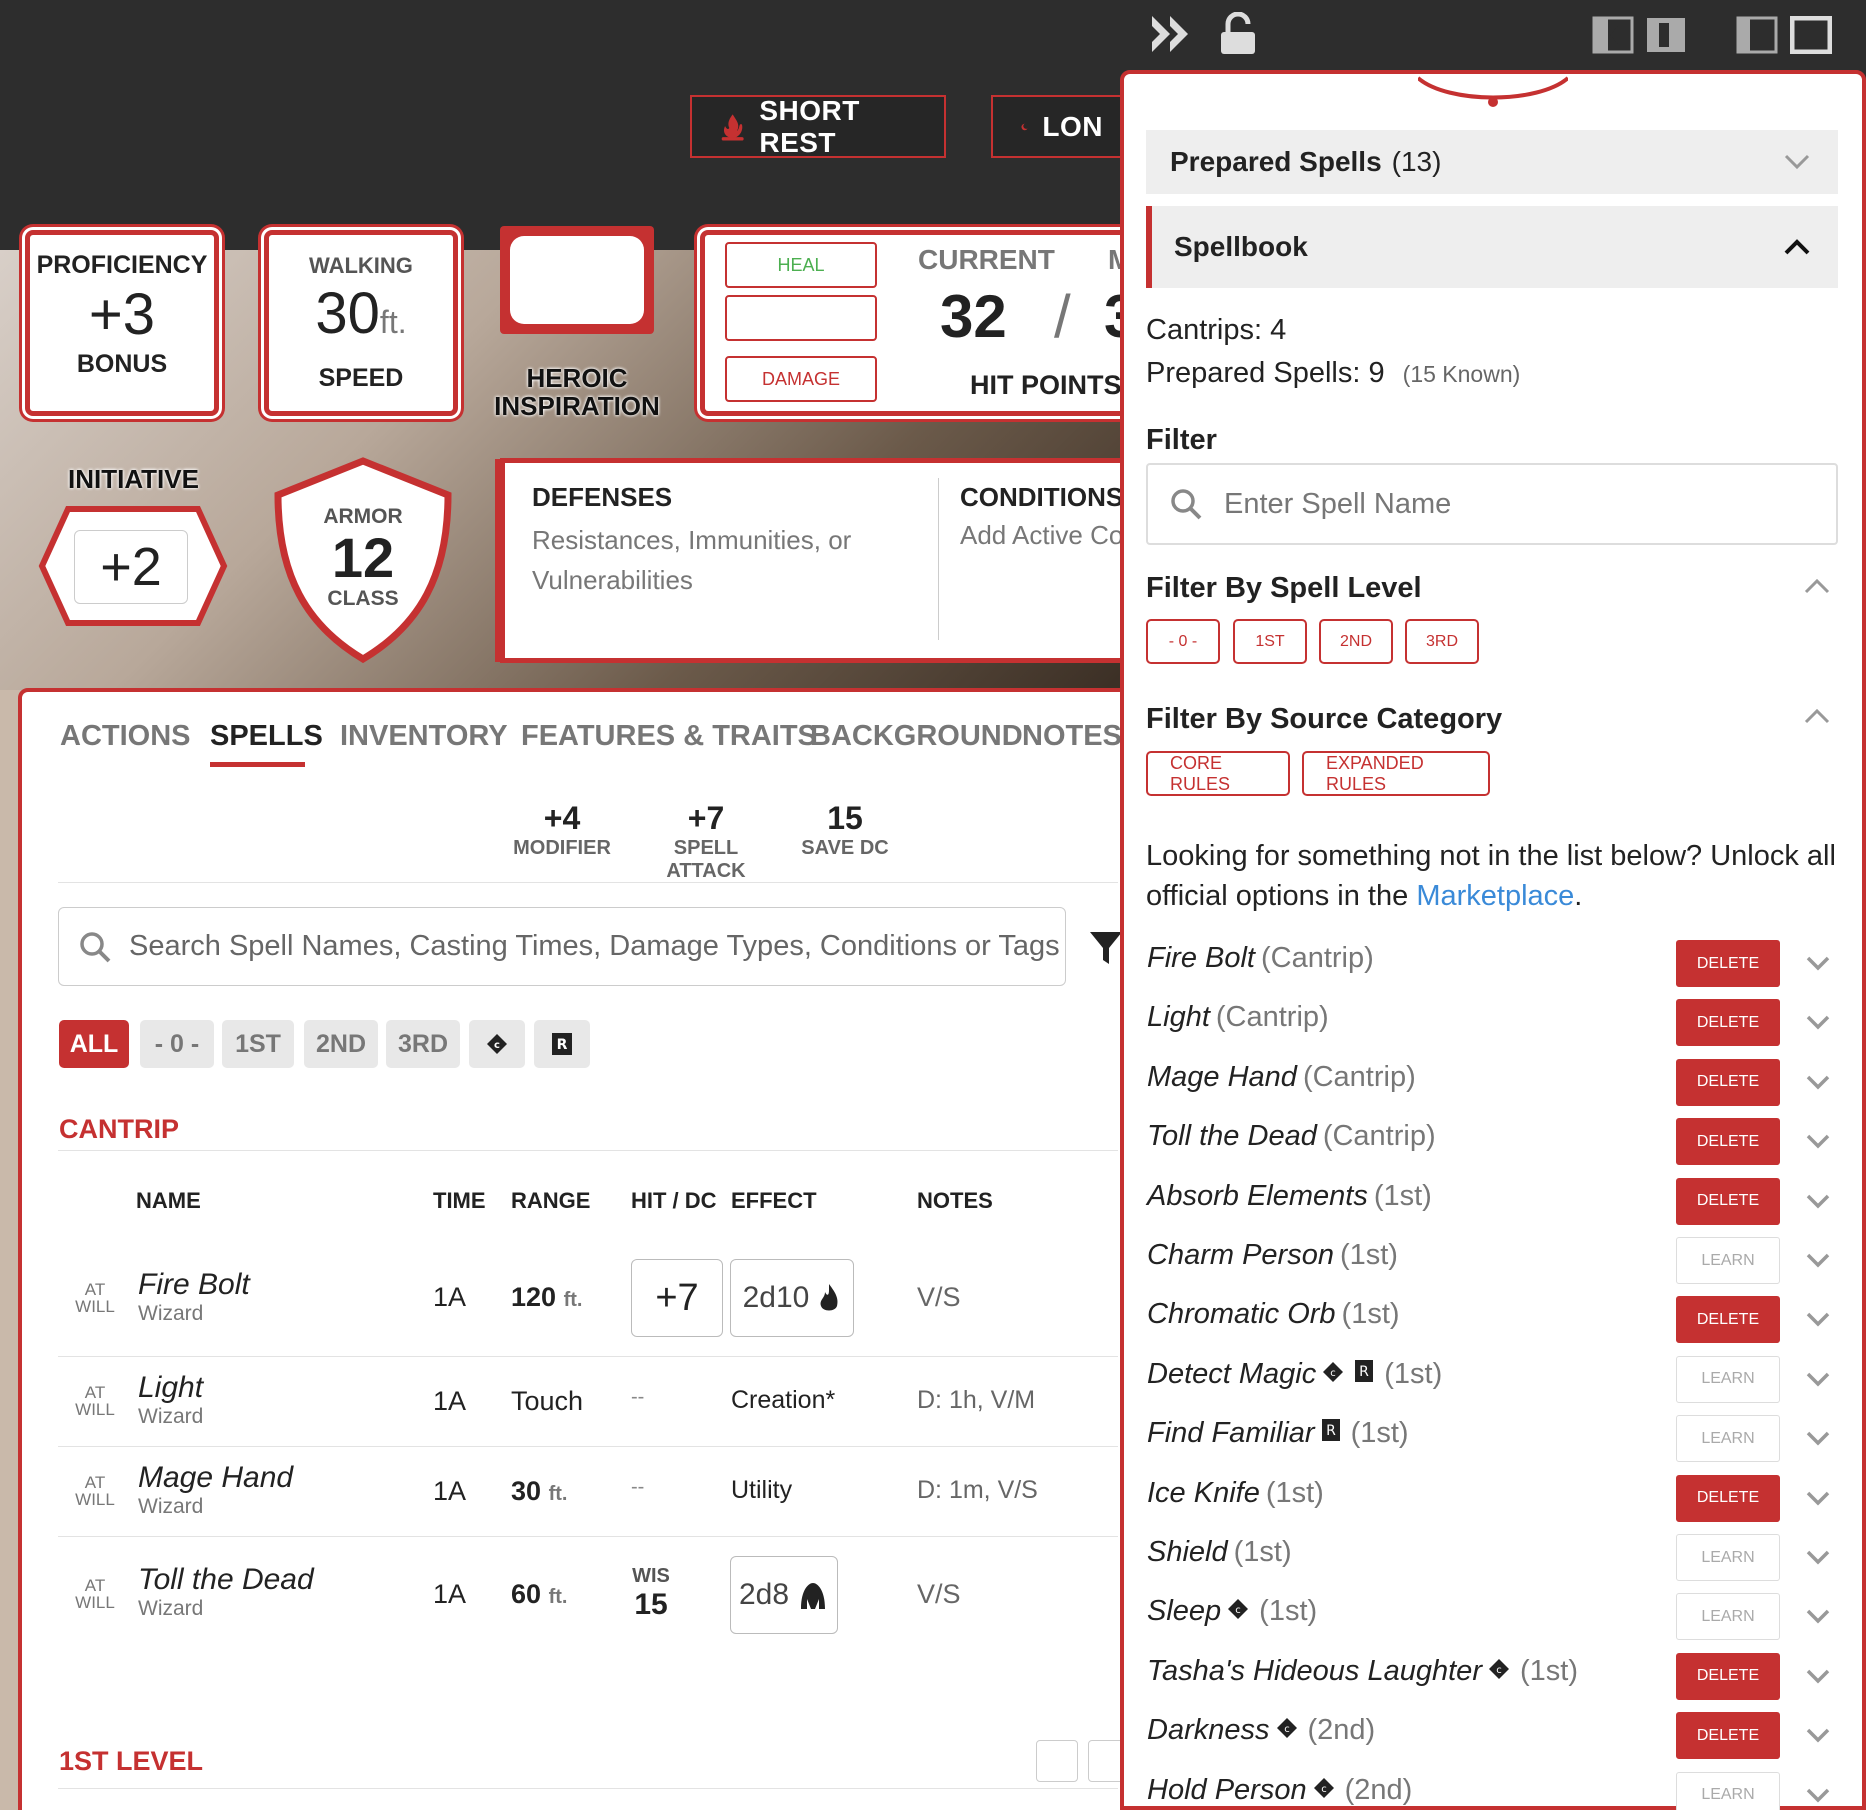 This screenshot has width=1866, height=1810. Describe the element at coordinates (764, 1594) in the screenshot. I see `damage-dice: 2d8` at that location.